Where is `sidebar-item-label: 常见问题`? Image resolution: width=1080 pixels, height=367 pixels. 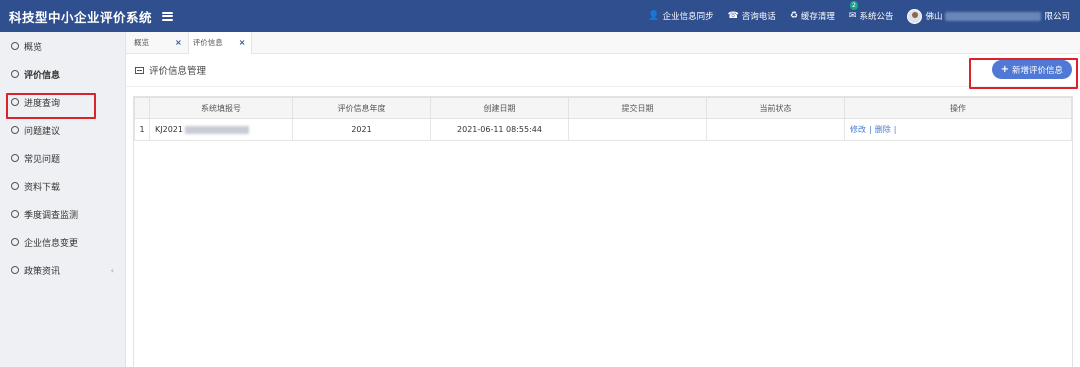
sidebar-item-label: 常见问题 is located at coordinates (42, 159).